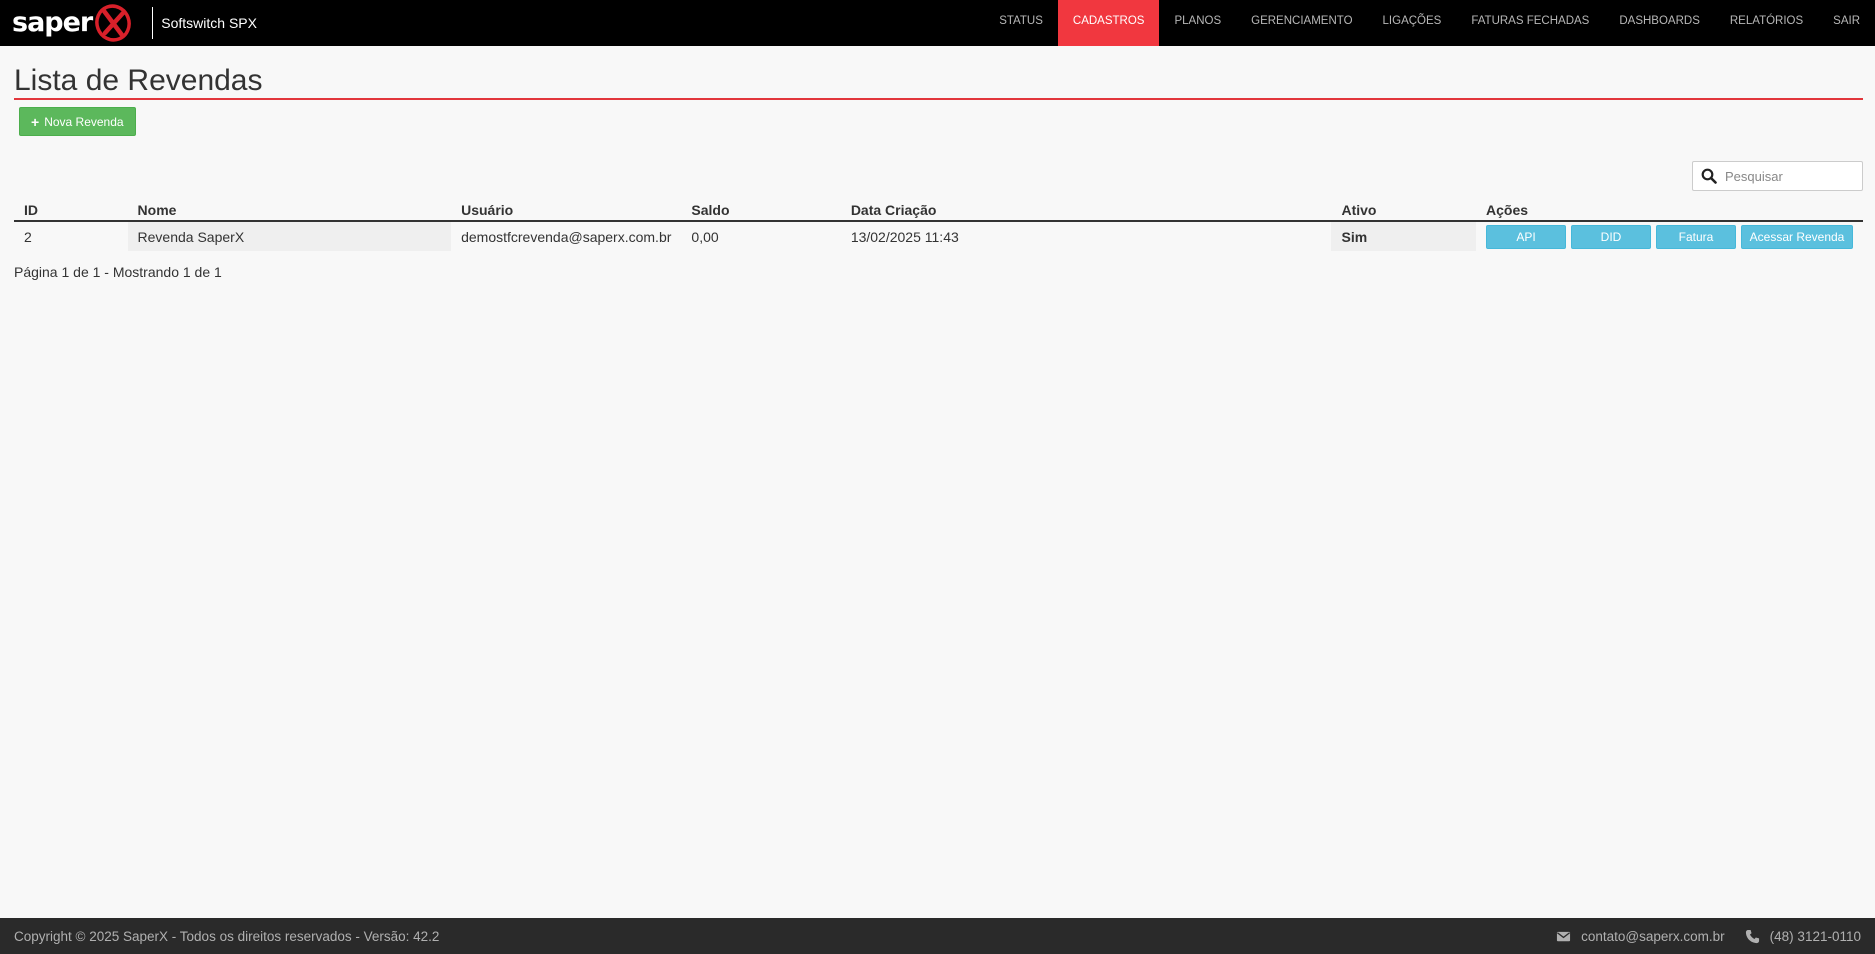 This screenshot has width=1875, height=954. I want to click on acessar-revenda-button: Acessar Revenda, so click(1797, 236).